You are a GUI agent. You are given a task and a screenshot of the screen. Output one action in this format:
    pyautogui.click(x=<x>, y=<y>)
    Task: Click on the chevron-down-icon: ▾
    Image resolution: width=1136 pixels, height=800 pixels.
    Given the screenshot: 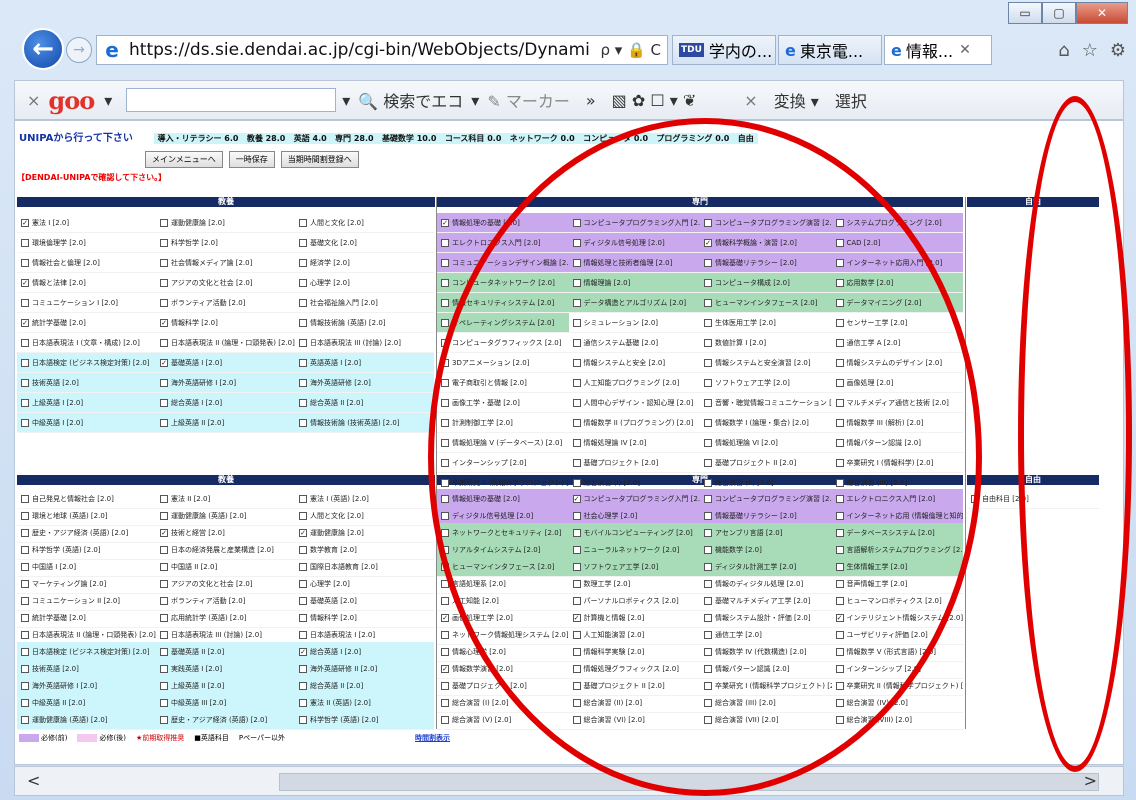 What is the action you would take?
    pyautogui.click(x=346, y=100)
    